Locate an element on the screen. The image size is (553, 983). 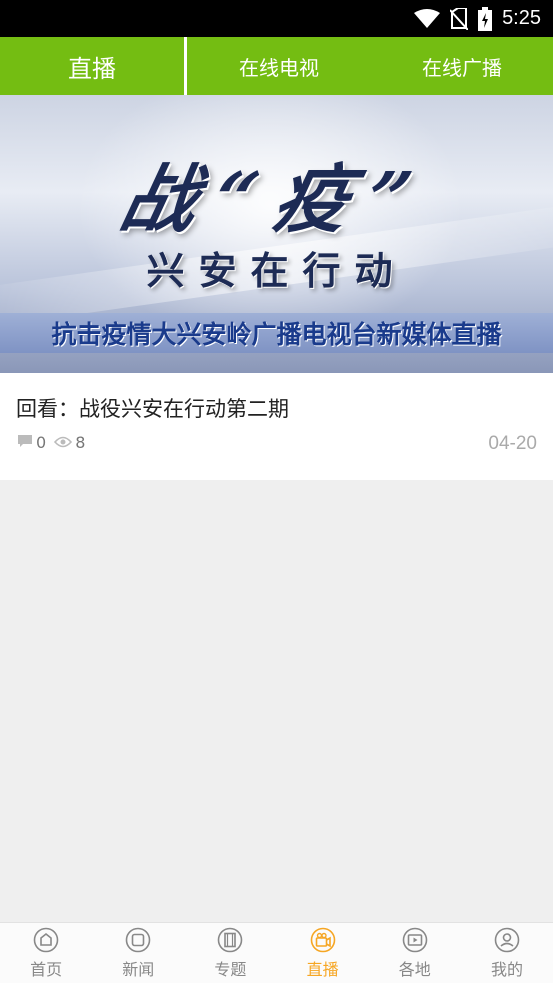
nav-mine: 我的 is located at coordinates (507, 953).